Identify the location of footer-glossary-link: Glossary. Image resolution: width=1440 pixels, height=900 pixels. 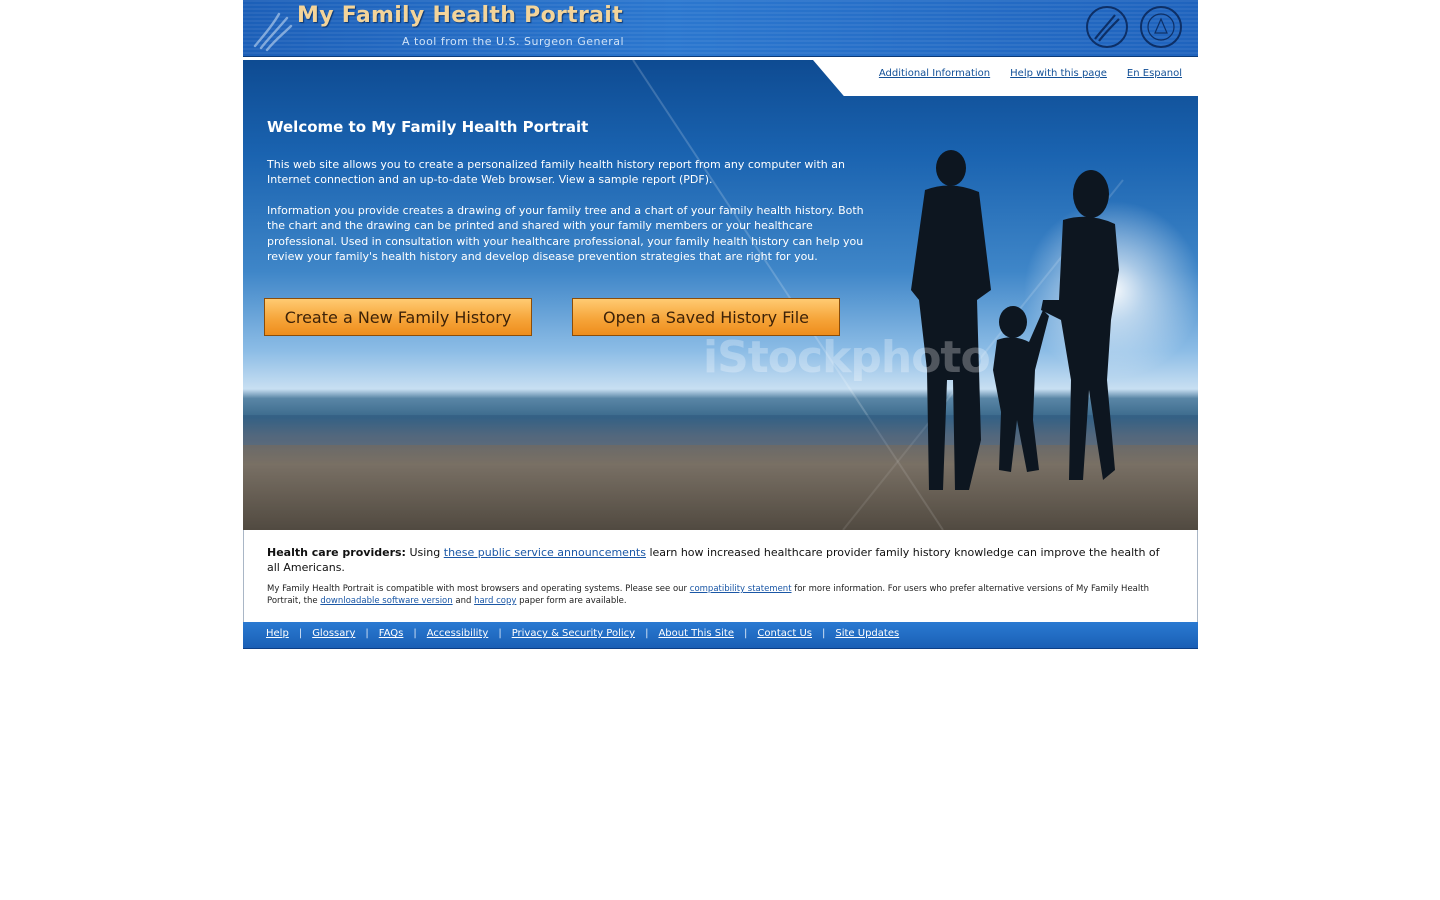
(333, 633).